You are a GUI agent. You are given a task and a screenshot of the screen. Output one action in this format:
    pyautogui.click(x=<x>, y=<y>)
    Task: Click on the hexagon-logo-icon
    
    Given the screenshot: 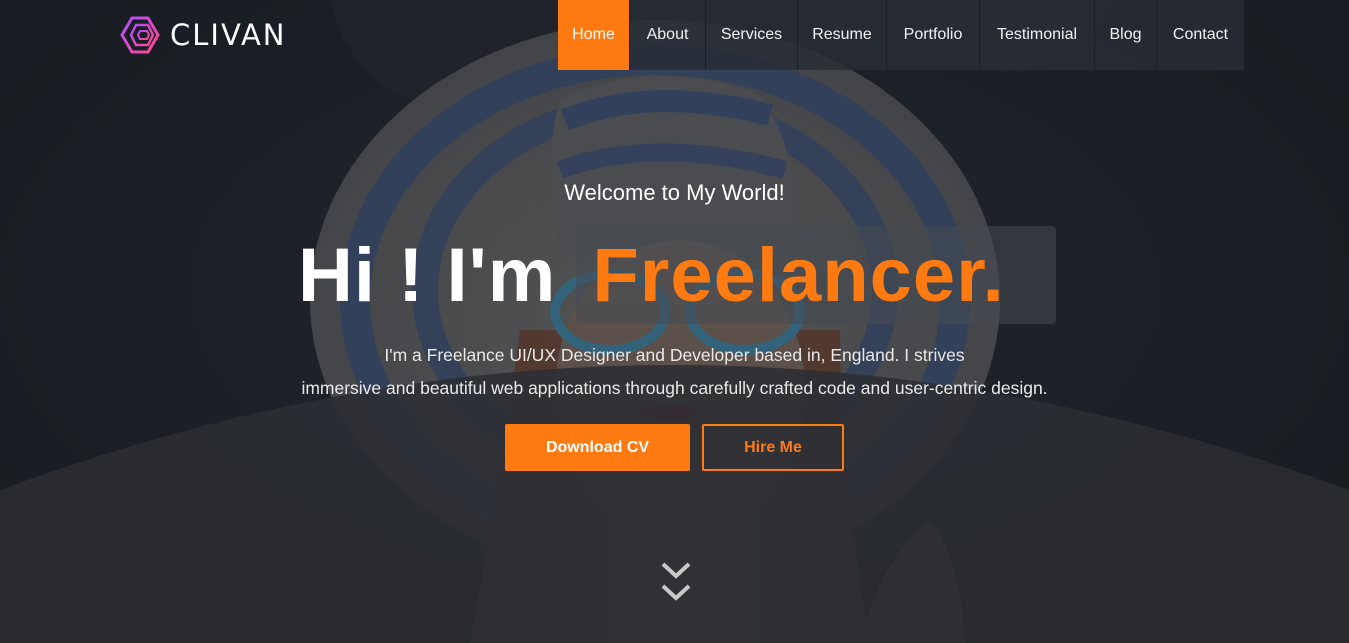 What is the action you would take?
    pyautogui.click(x=140, y=35)
    